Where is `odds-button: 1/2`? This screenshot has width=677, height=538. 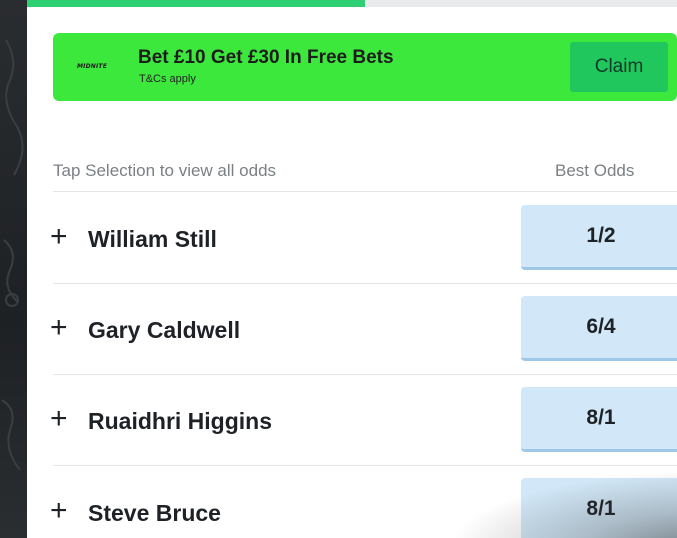 odds-button: 1/2 is located at coordinates (599, 237).